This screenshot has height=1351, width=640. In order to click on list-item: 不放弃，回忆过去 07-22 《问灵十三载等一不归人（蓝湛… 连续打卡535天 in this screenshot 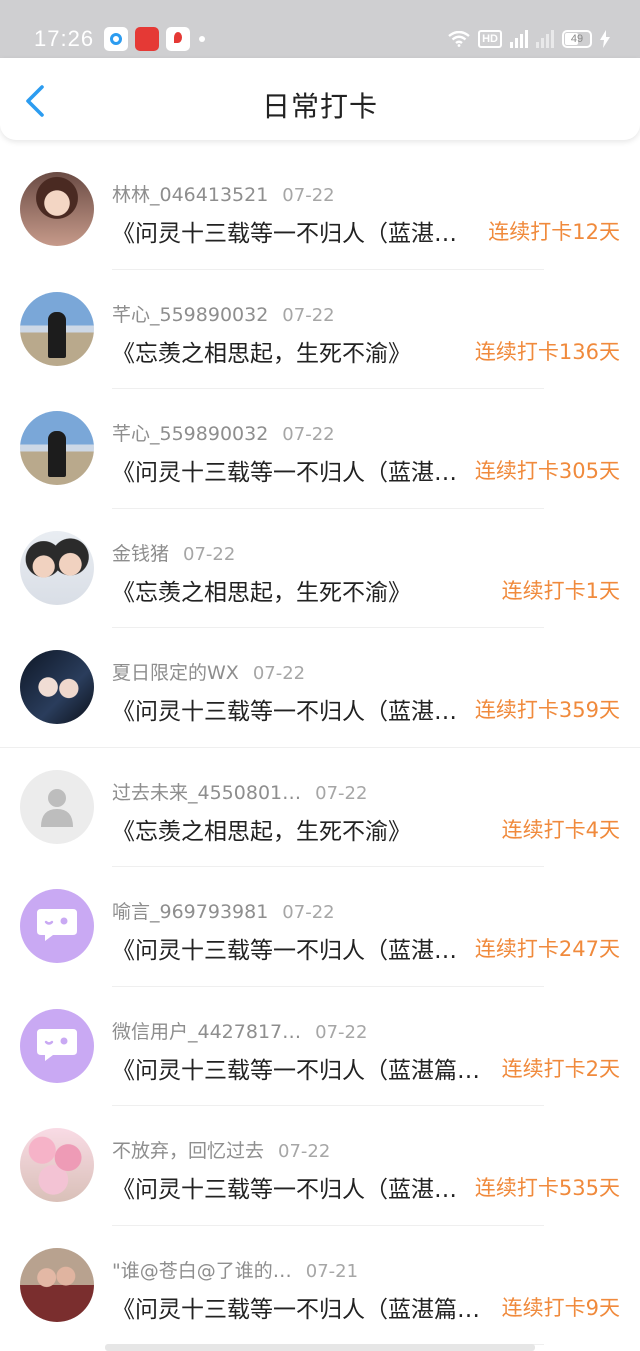, I will do `click(320, 1166)`.